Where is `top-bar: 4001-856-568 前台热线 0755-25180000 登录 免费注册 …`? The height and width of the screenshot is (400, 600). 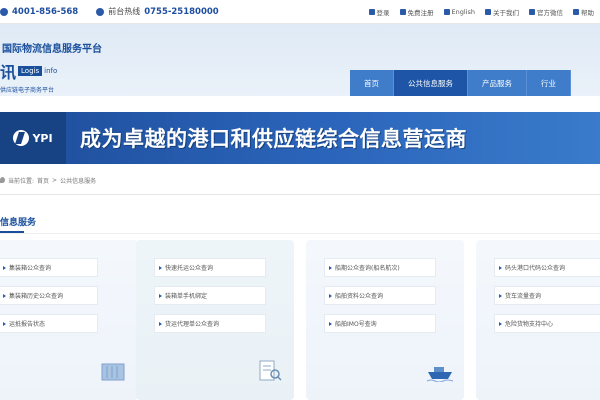
top-bar: 4001-856-568 前台热线 0755-25180000 登录 免费注册 … is located at coordinates (300, 12).